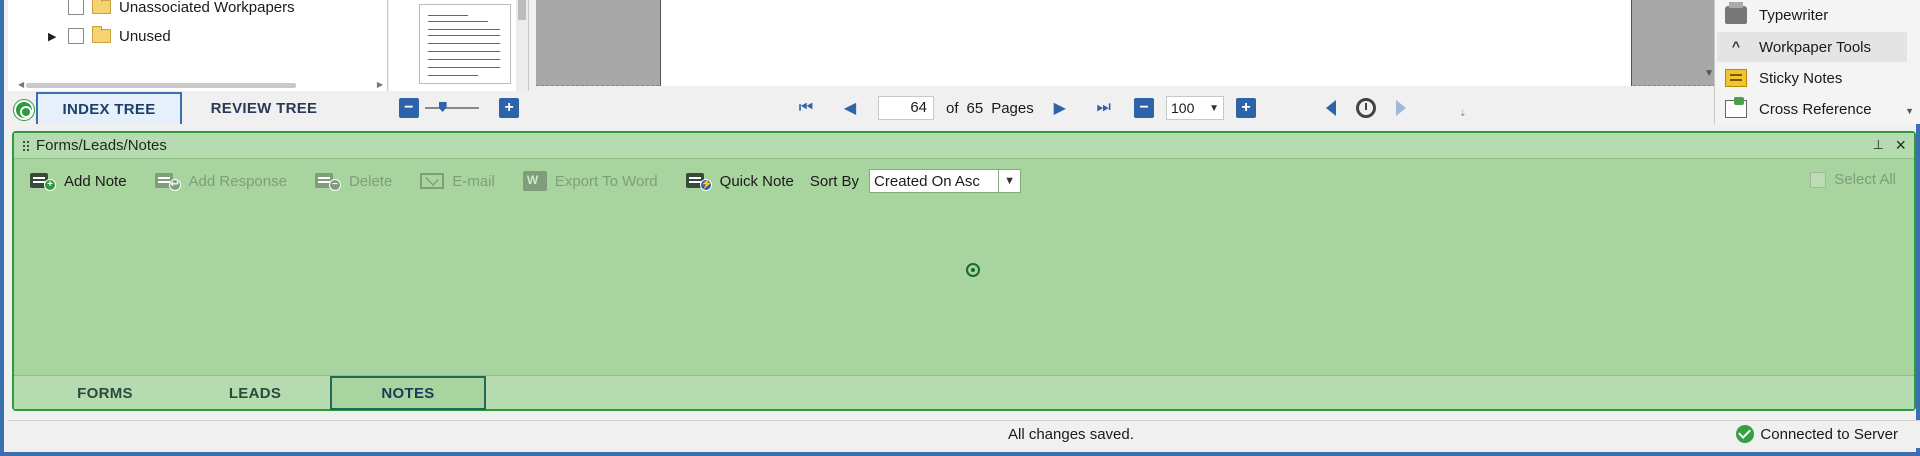 The image size is (1920, 456). What do you see at coordinates (975, 108) in the screenshot?
I see `total-pages: 65` at bounding box center [975, 108].